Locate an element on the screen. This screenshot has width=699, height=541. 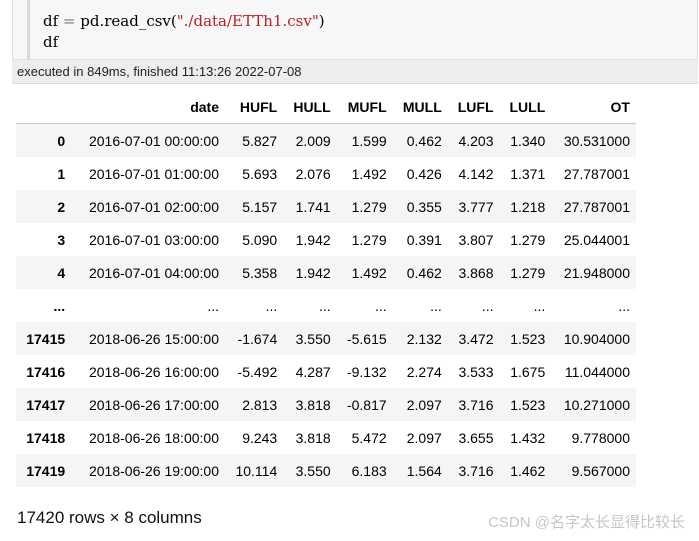
table-cell: 1.564 is located at coordinates (424, 470).